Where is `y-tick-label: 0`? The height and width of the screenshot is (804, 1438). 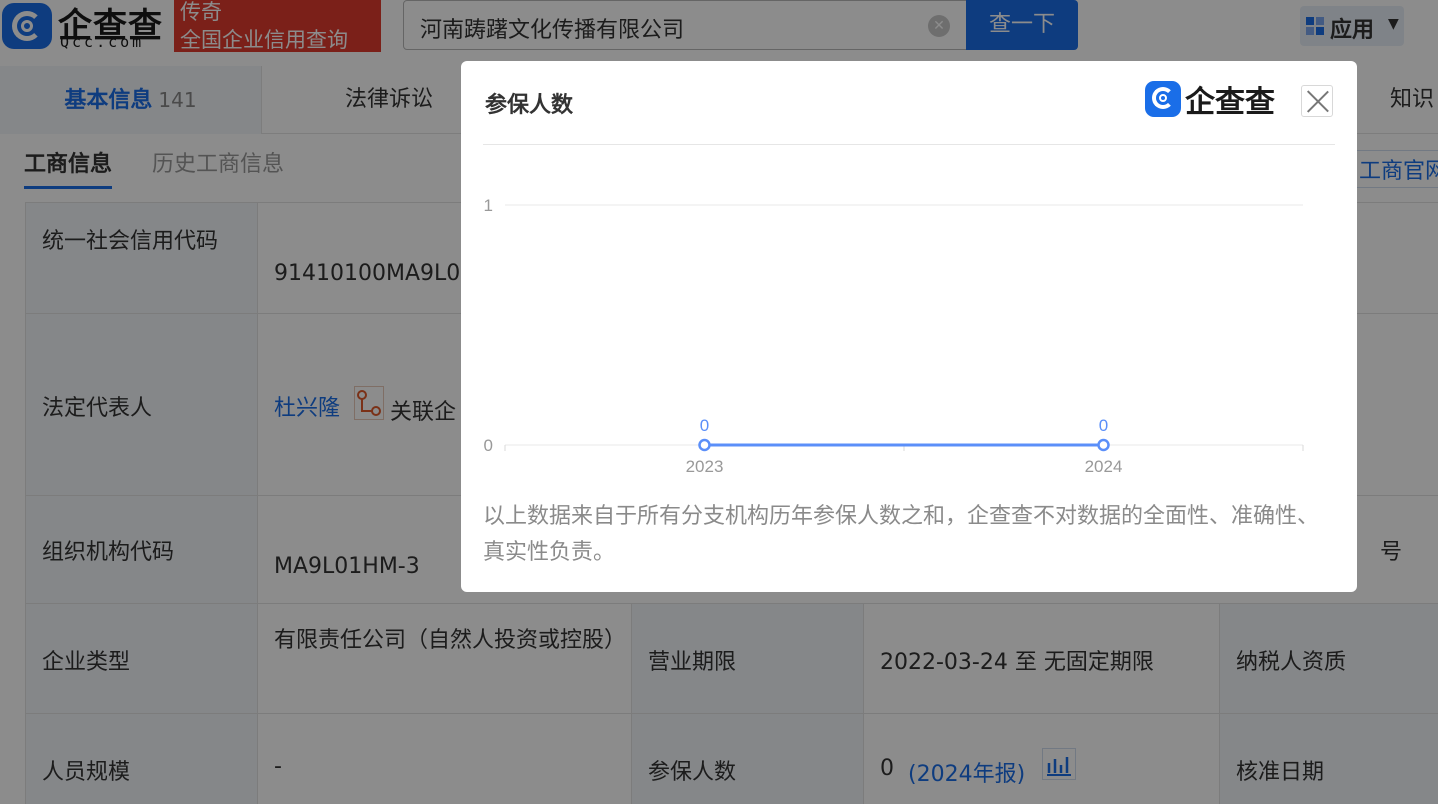
y-tick-label: 0 is located at coordinates (488, 445).